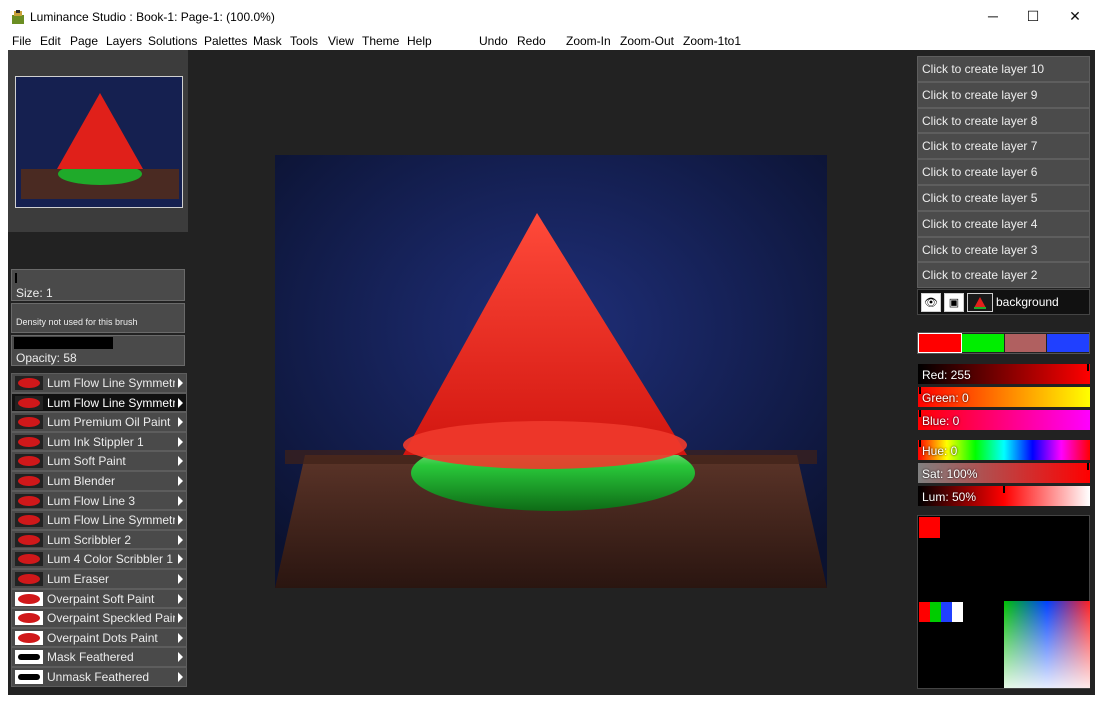 The width and height of the screenshot is (1100, 701). I want to click on create-layer-button: Click to create layer 9, so click(1003, 94).